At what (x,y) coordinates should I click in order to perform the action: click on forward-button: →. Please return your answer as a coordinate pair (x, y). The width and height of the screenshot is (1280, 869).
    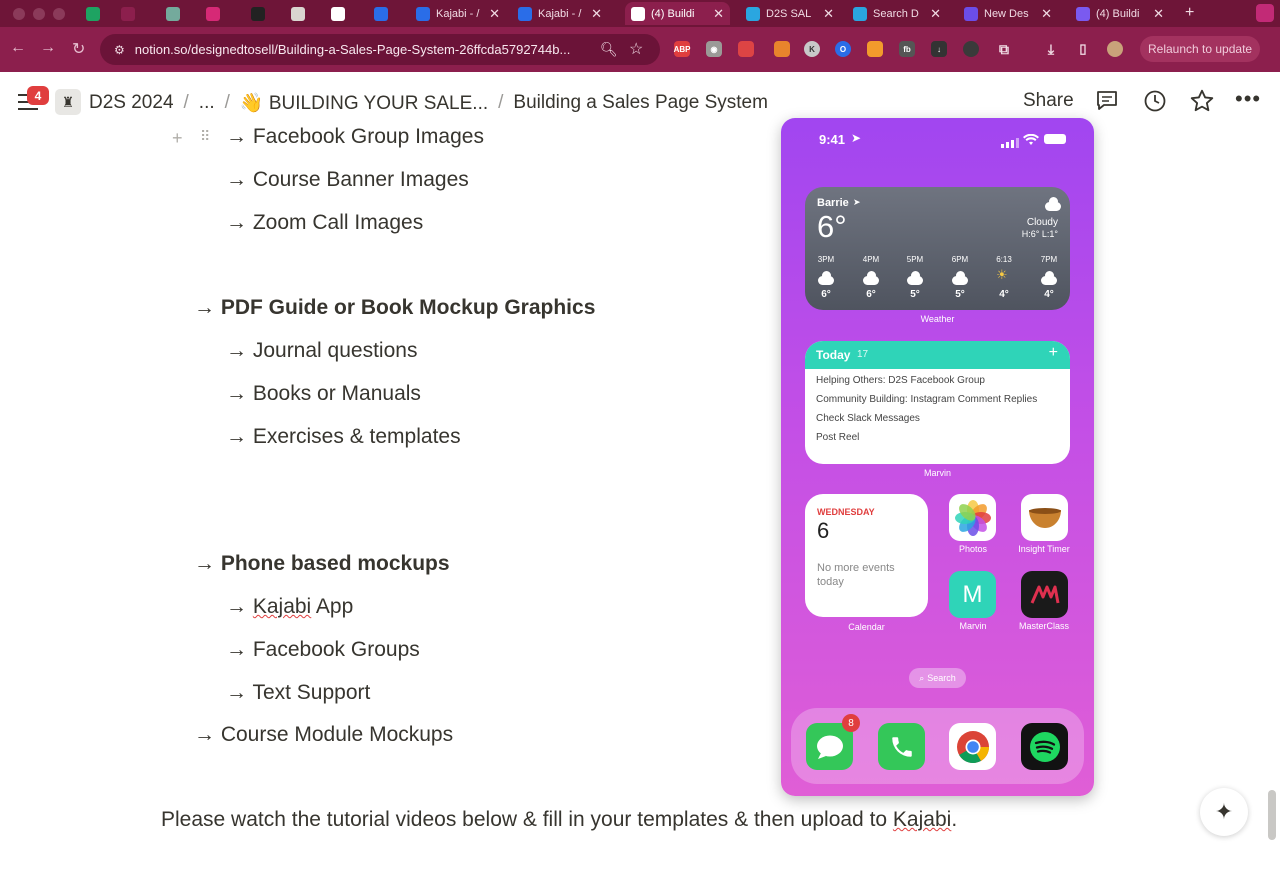
    Looking at the image, I should click on (48, 48).